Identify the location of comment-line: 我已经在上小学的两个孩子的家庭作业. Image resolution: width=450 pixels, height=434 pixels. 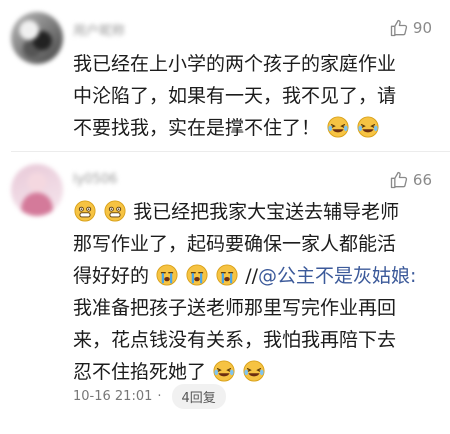
(255, 64).